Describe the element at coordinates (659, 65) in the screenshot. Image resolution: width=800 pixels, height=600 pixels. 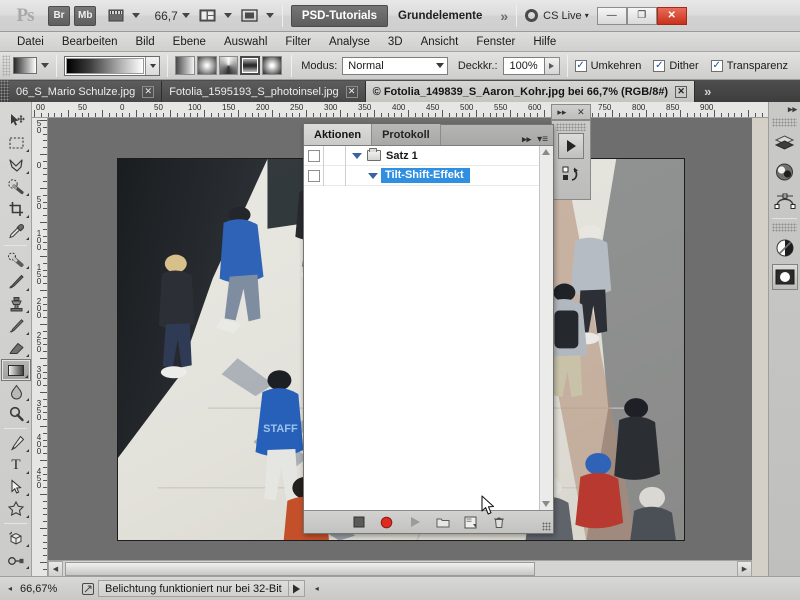
I see `dither-checkbox: ✓` at that location.